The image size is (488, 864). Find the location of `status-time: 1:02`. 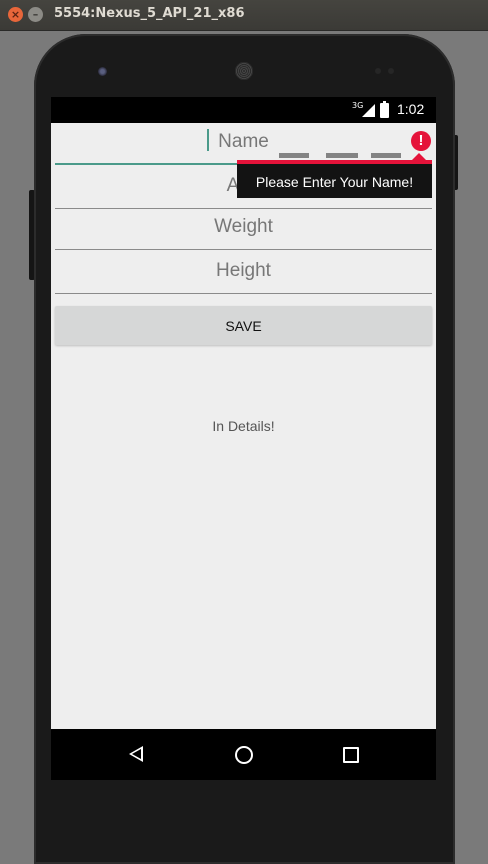

status-time: 1:02 is located at coordinates (411, 109).